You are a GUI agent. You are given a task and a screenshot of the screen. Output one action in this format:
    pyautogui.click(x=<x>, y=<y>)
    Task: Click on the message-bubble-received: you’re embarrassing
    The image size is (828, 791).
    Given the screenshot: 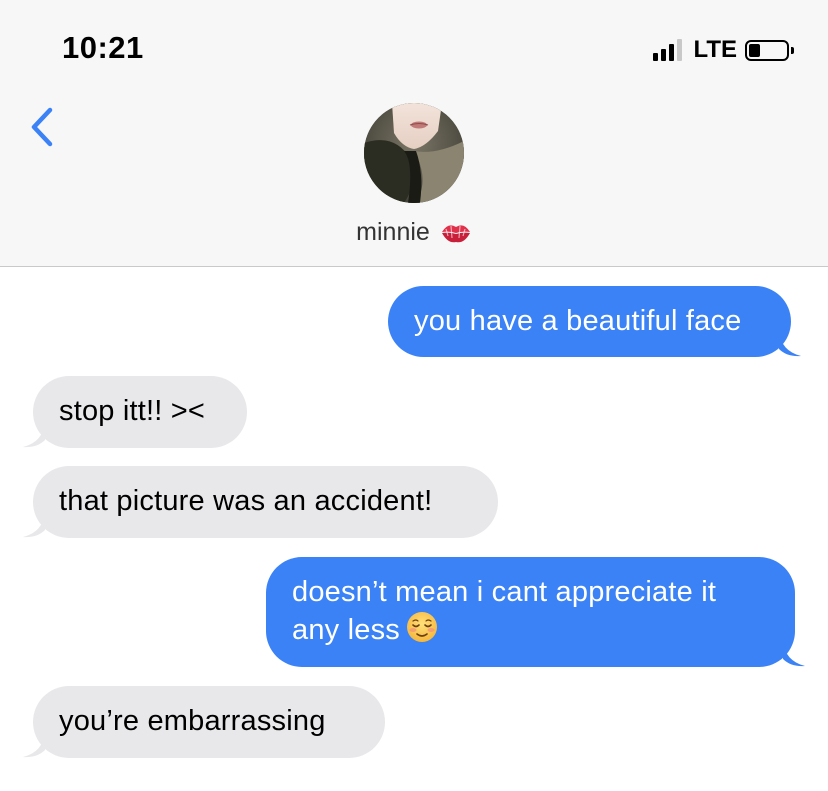 What is the action you would take?
    pyautogui.click(x=204, y=722)
    